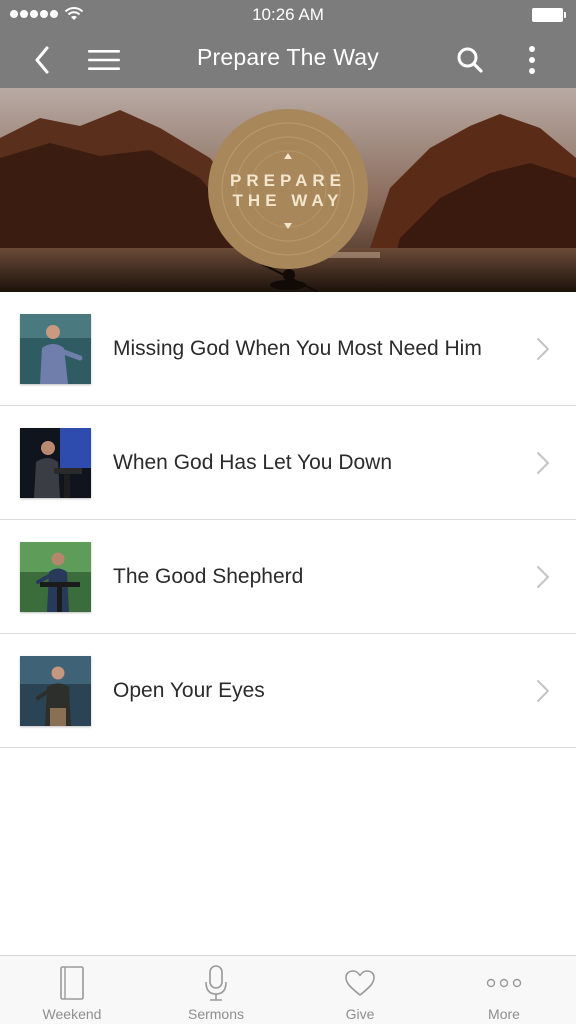  I want to click on more-options-button, so click(532, 60).